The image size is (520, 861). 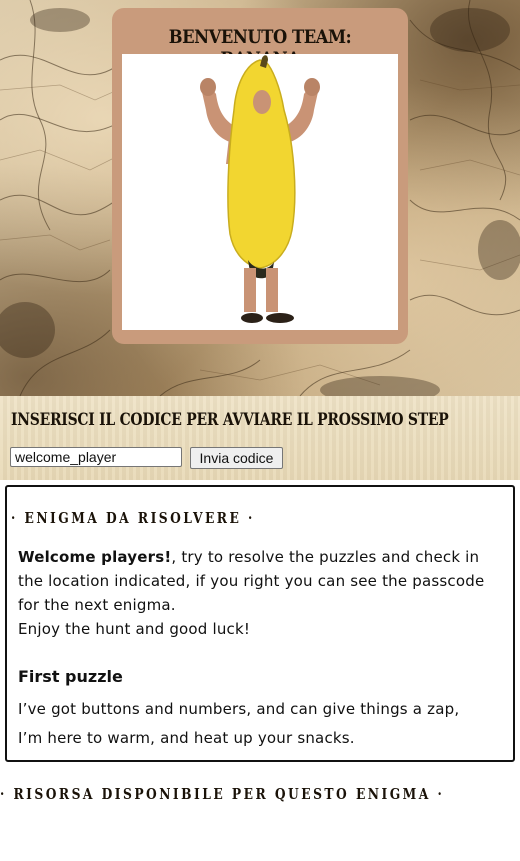 I want to click on submit-code-button: Invia codice, so click(x=236, y=458).